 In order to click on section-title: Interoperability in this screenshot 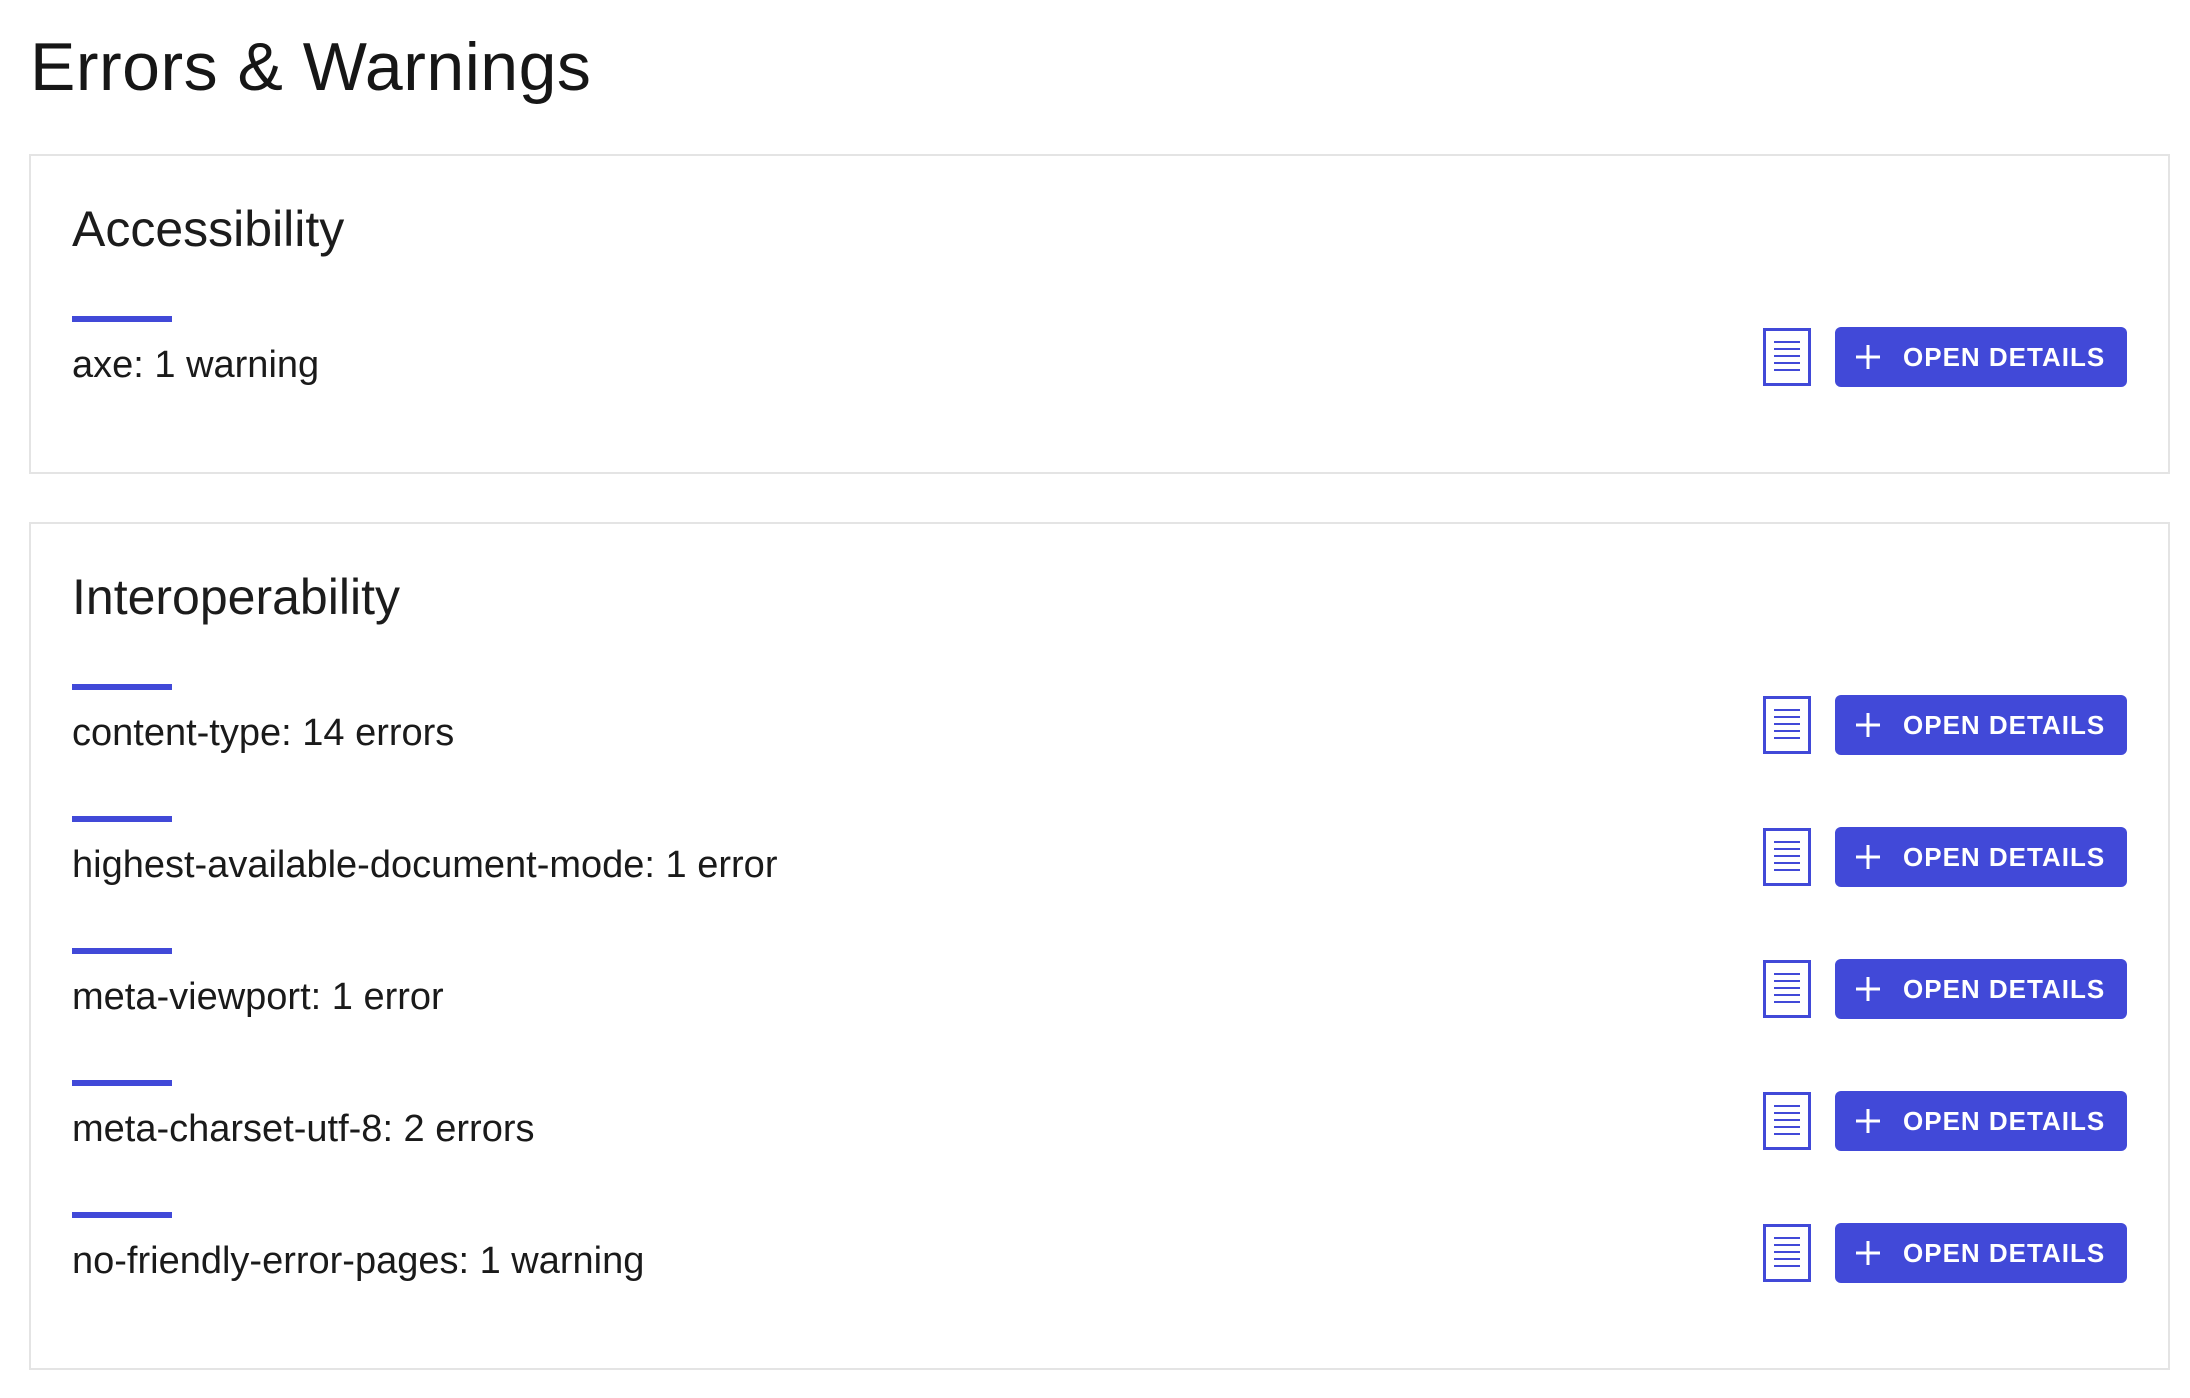, I will do `click(236, 597)`.